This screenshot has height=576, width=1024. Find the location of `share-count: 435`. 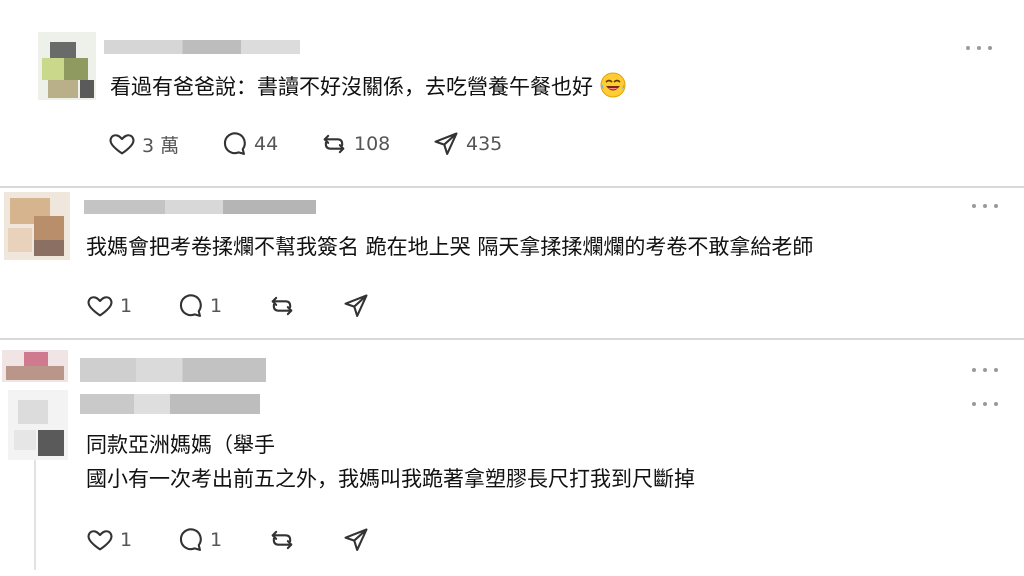

share-count: 435 is located at coordinates (484, 144).